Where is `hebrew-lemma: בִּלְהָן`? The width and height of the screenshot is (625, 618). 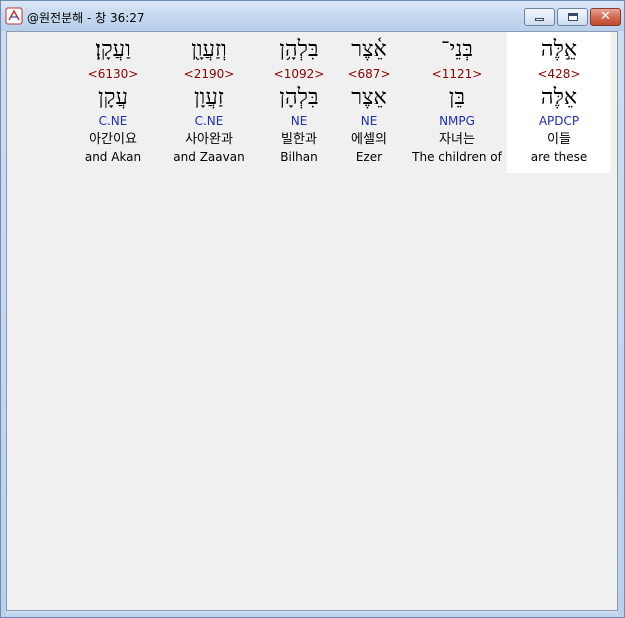 hebrew-lemma: בִּלְהָן is located at coordinates (299, 97).